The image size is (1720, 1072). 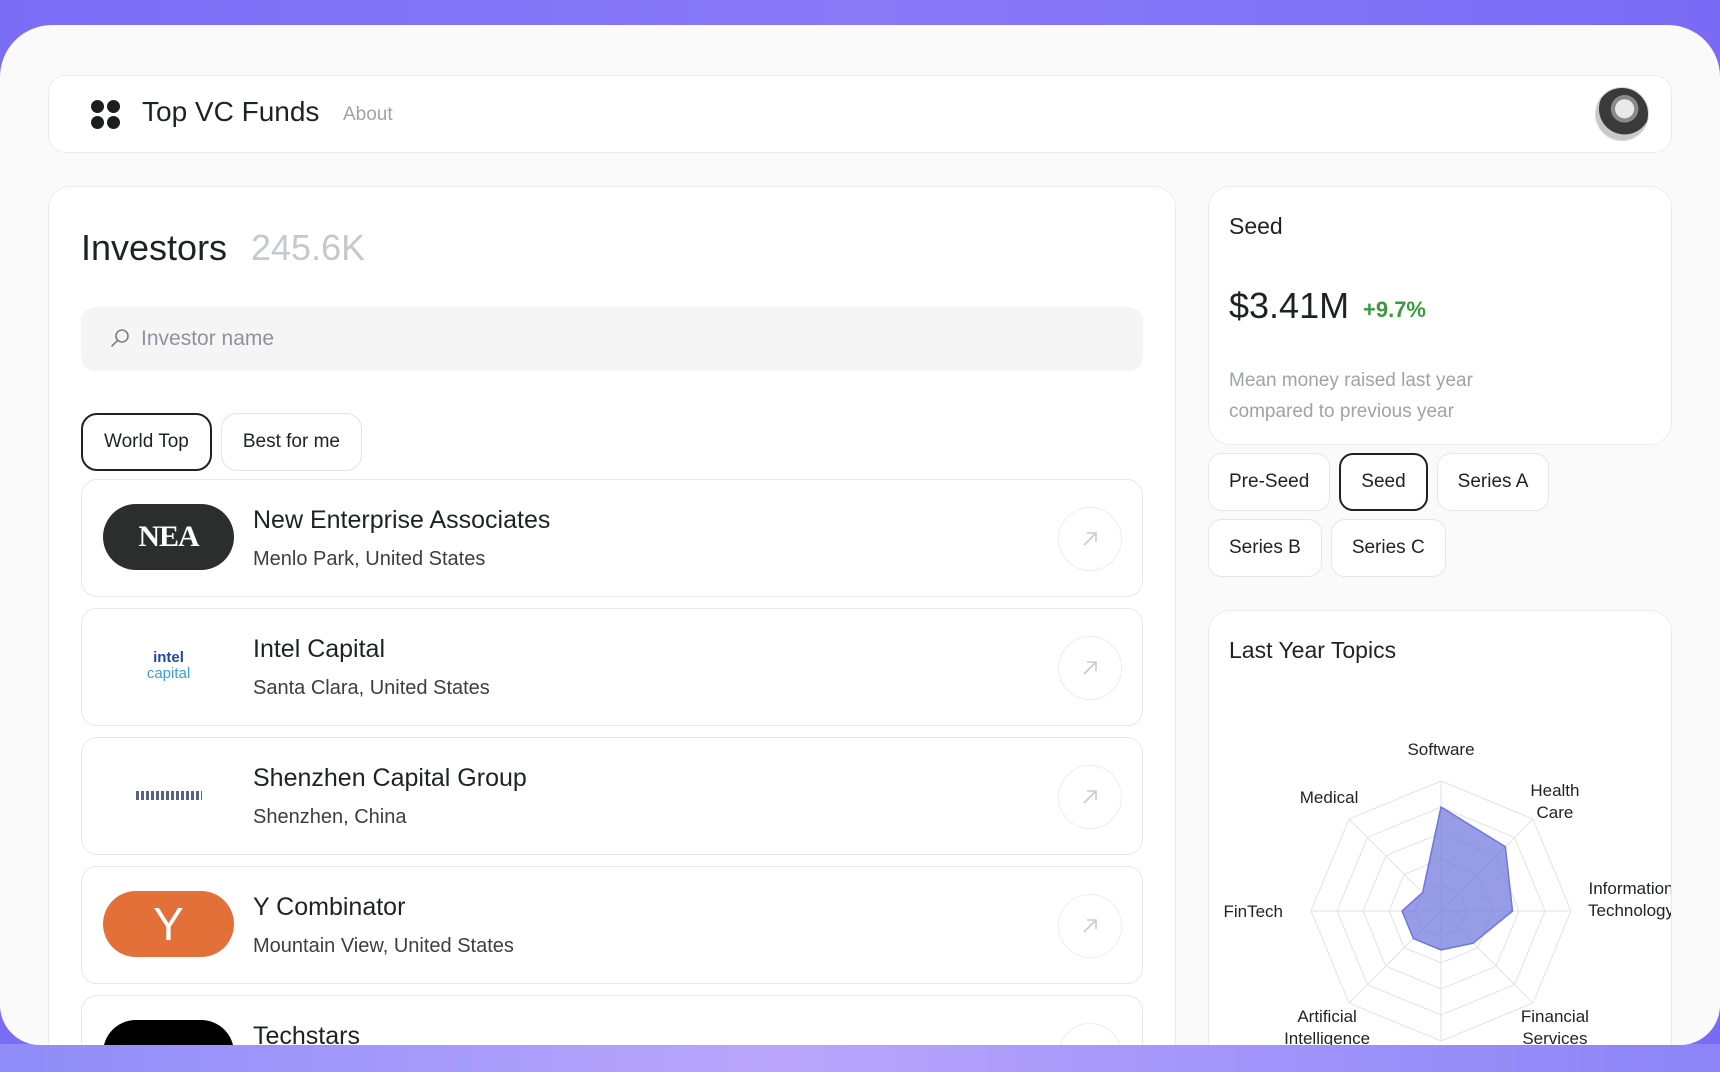 I want to click on shenzhen-logo-mark, so click(x=168, y=795).